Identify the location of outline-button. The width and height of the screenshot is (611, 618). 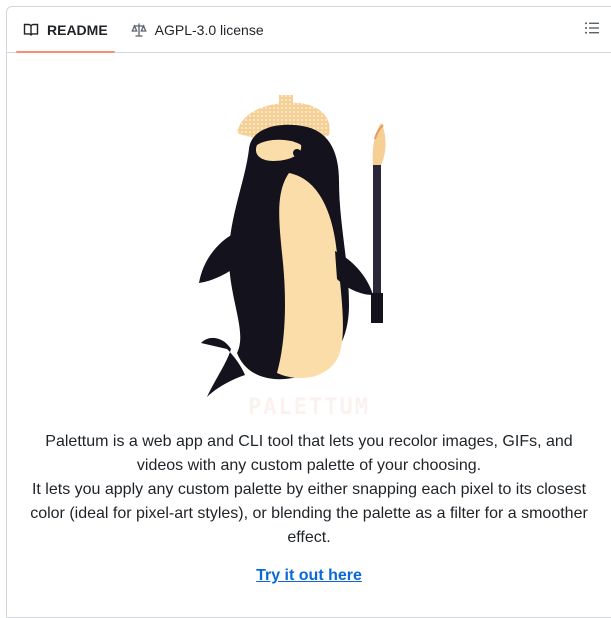
(592, 30).